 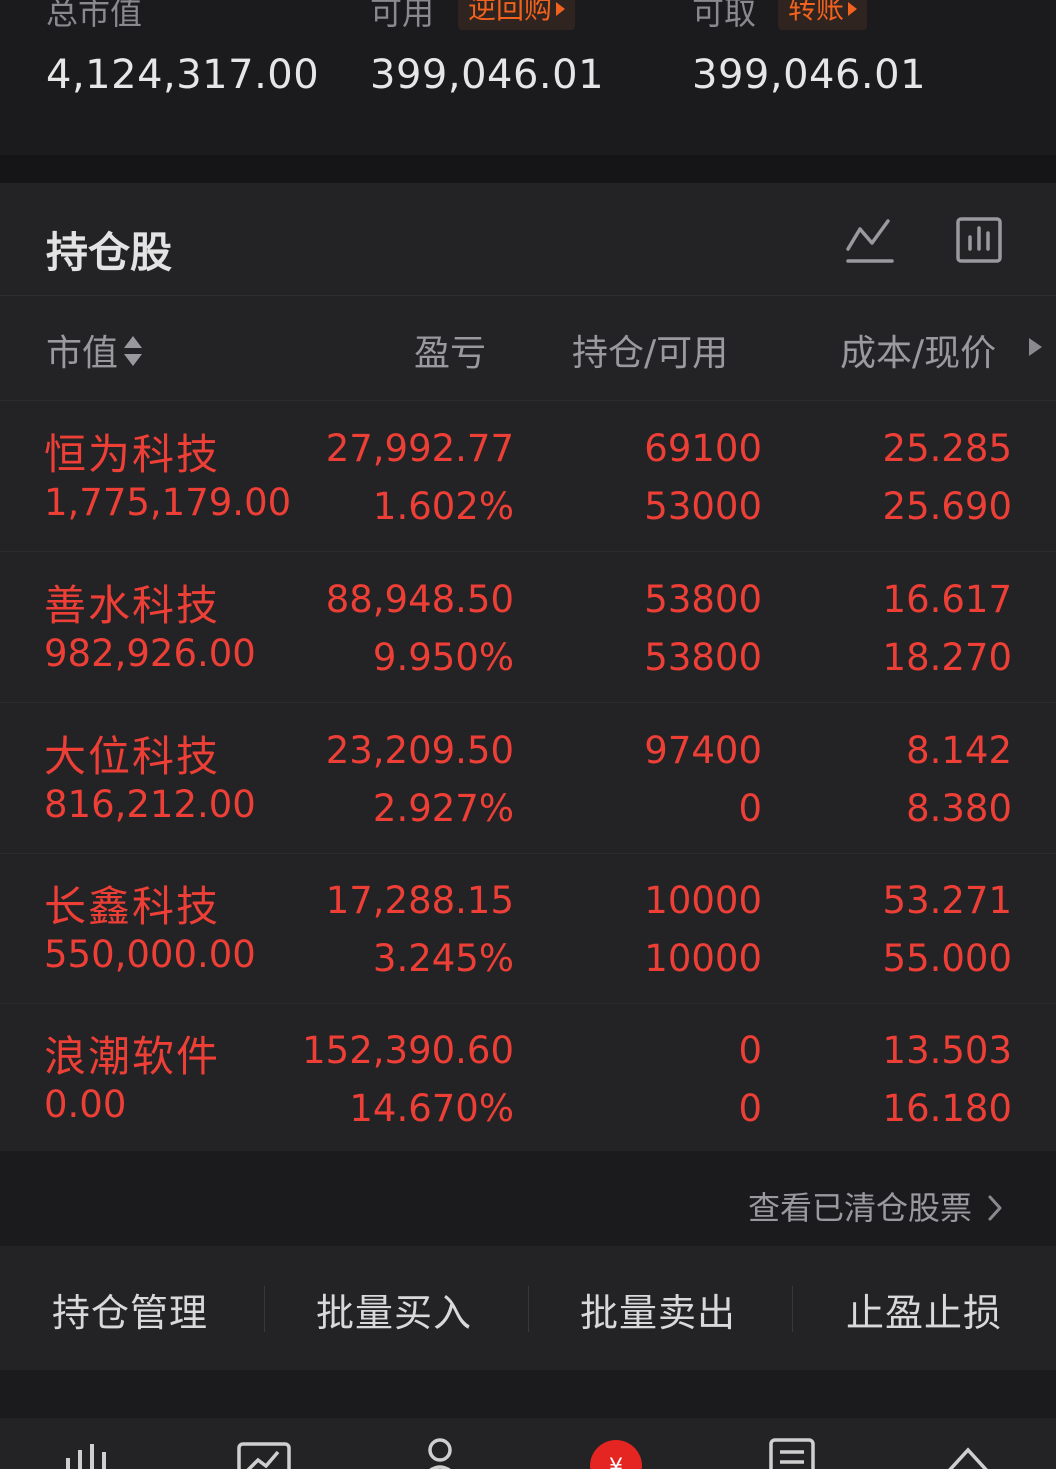 What do you see at coordinates (918, 350) in the screenshot?
I see `column-cost: 成本/现价` at bounding box center [918, 350].